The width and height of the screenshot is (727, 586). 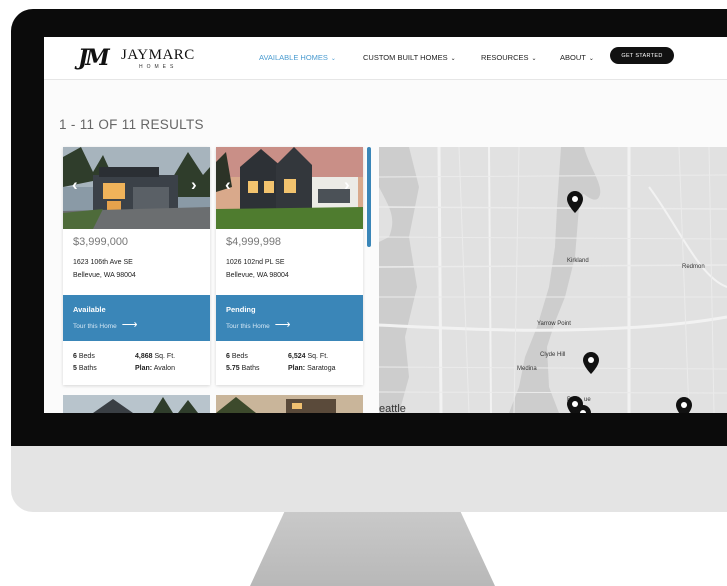 I want to click on results-count: 1 - 11 OF 11 RESULTS, so click(x=131, y=124).